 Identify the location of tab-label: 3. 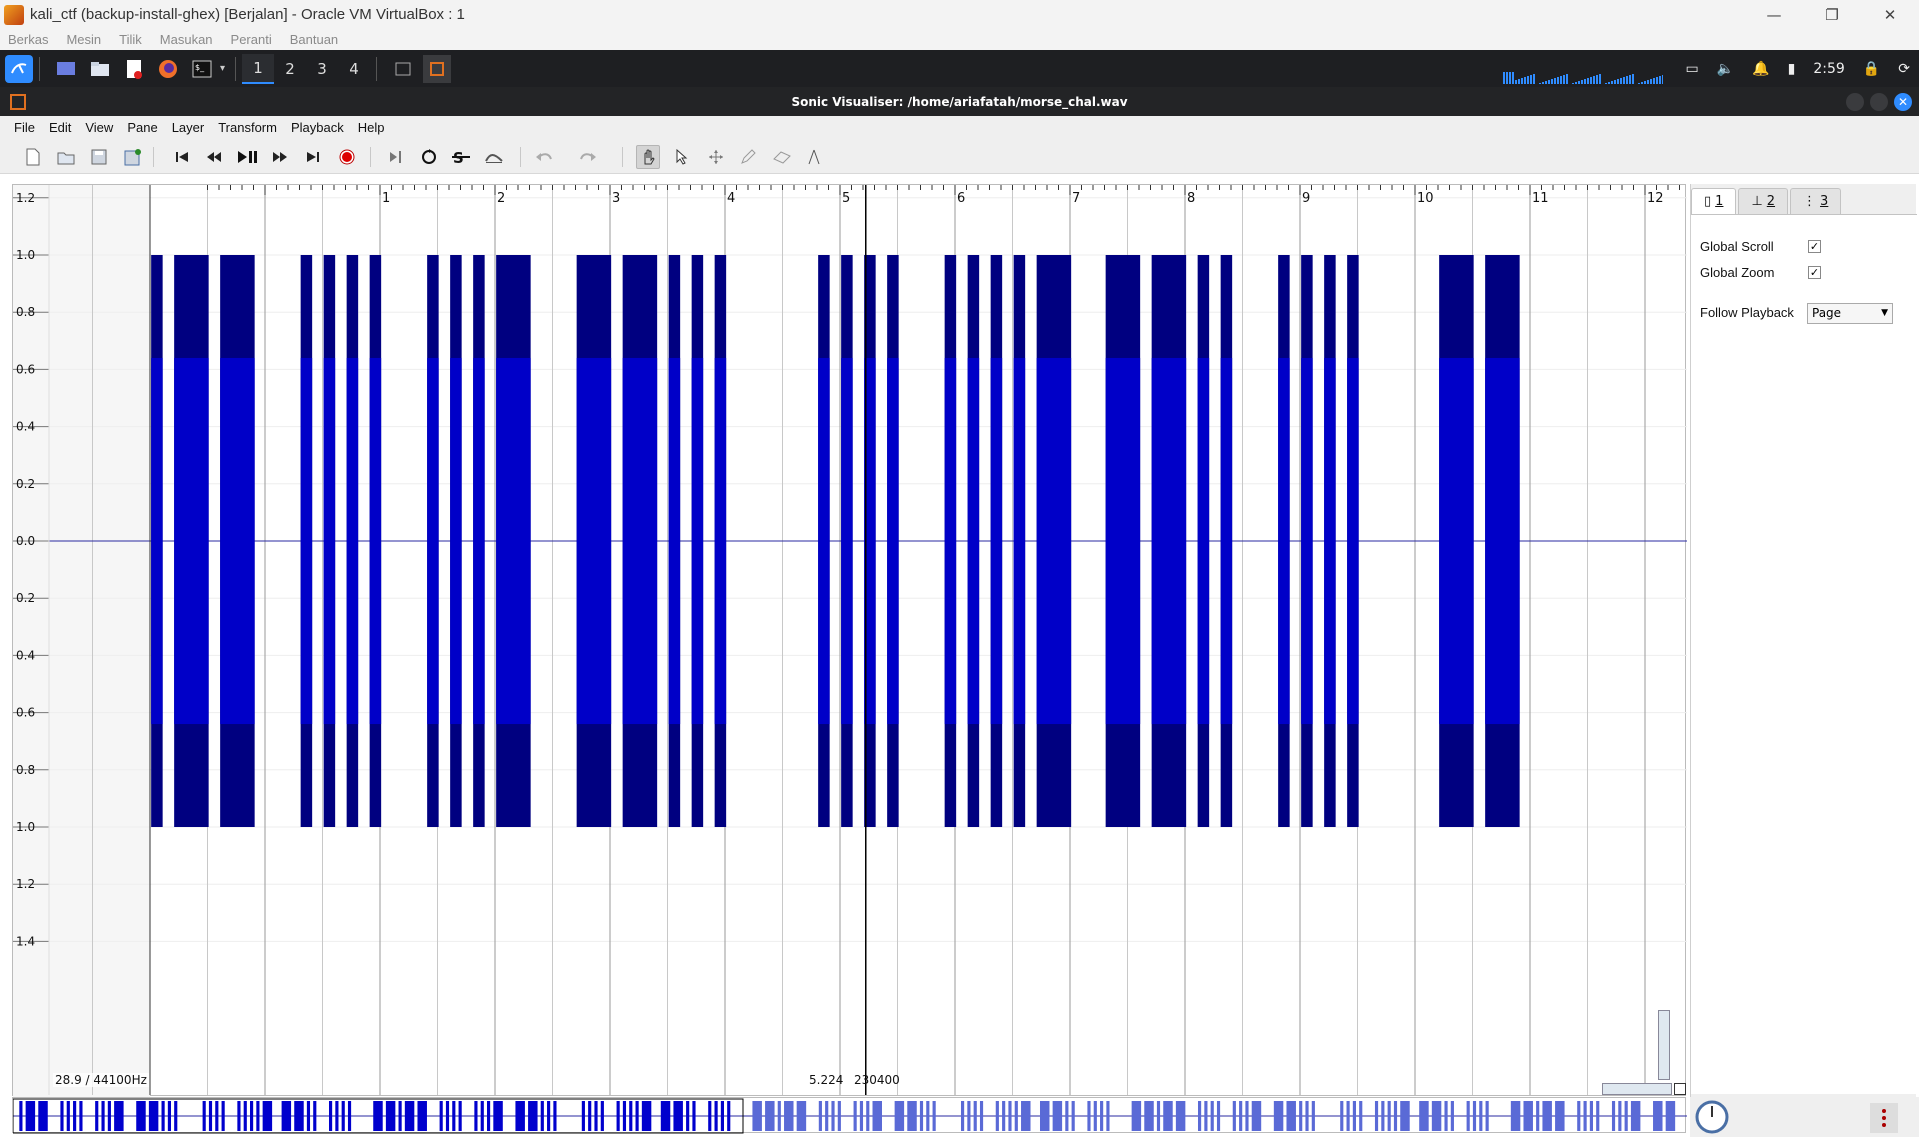
(1824, 201).